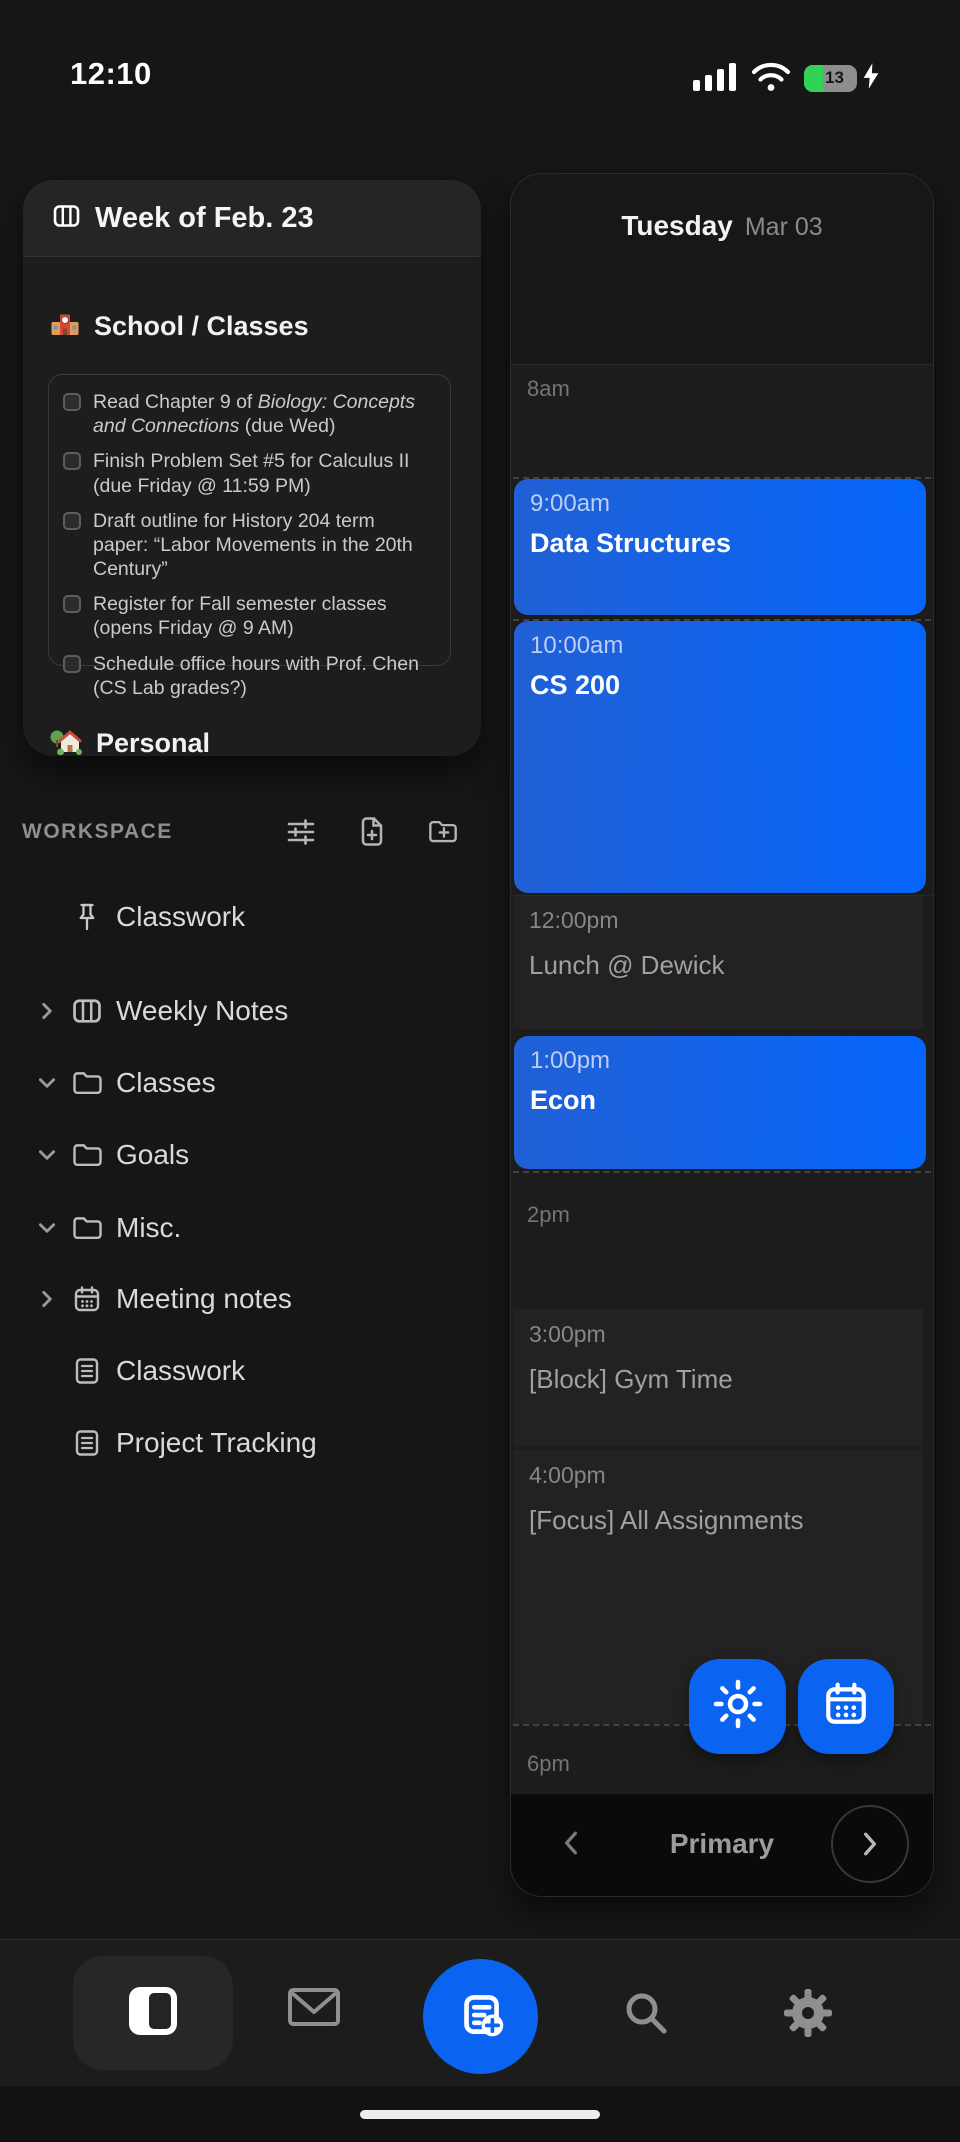  What do you see at coordinates (715, 78) in the screenshot?
I see `signal-icon` at bounding box center [715, 78].